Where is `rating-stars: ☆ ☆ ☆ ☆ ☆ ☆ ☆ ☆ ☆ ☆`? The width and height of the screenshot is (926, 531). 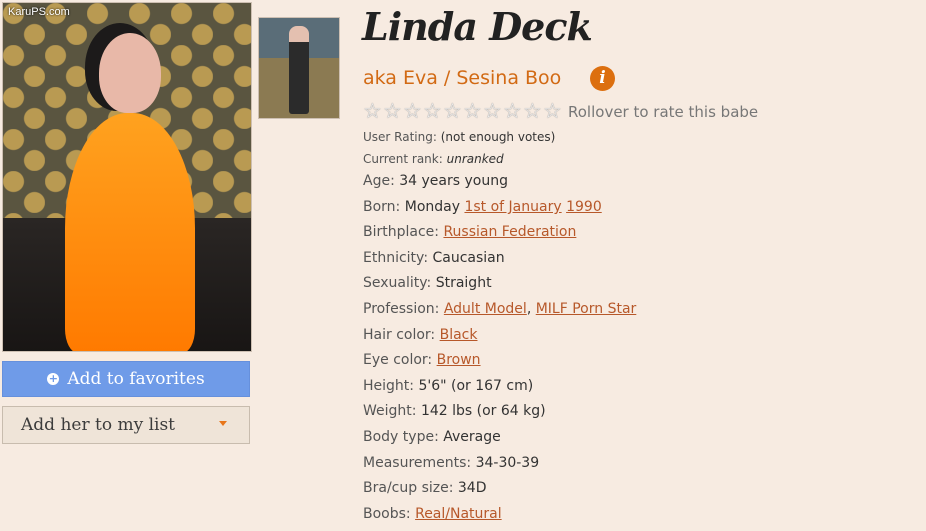
rating-stars: ☆ ☆ ☆ ☆ ☆ ☆ ☆ ☆ ☆ ☆ is located at coordinates (463, 111).